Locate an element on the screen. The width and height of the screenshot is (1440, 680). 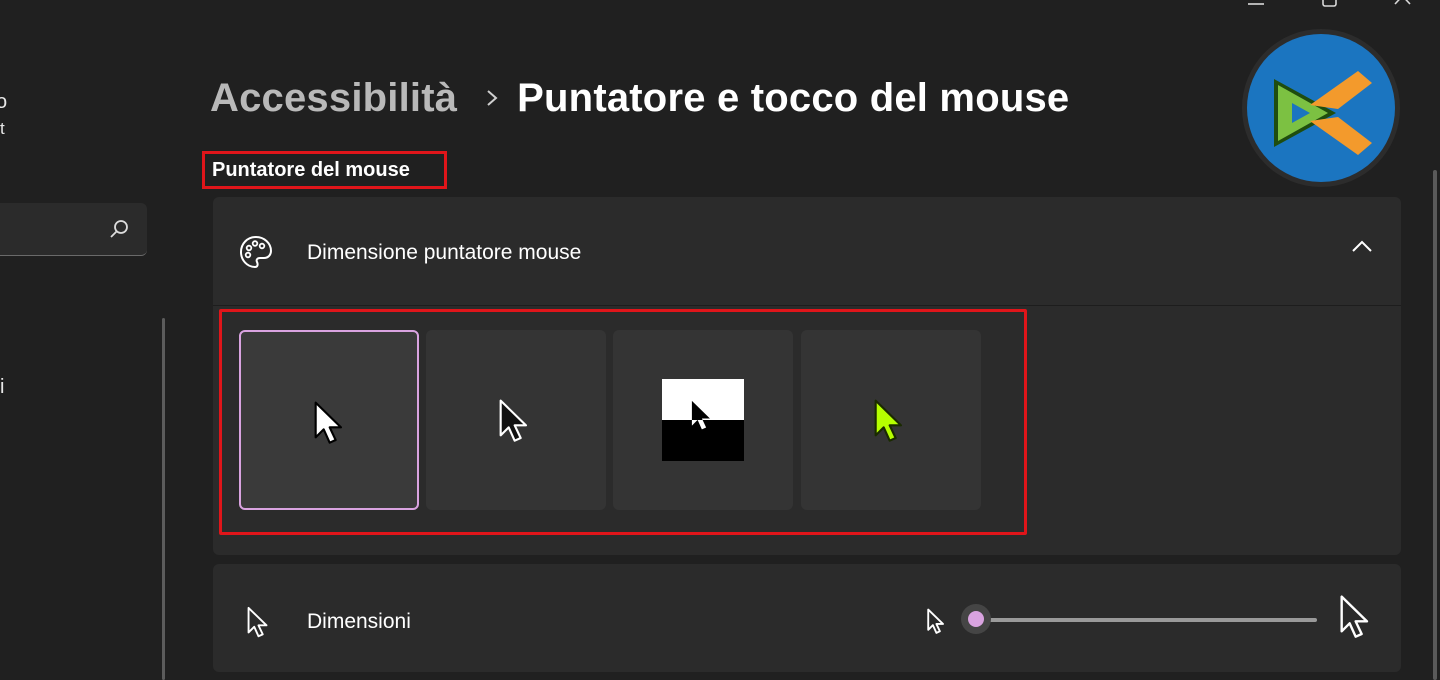
section-title: Puntatore del mouse is located at coordinates (324, 170).